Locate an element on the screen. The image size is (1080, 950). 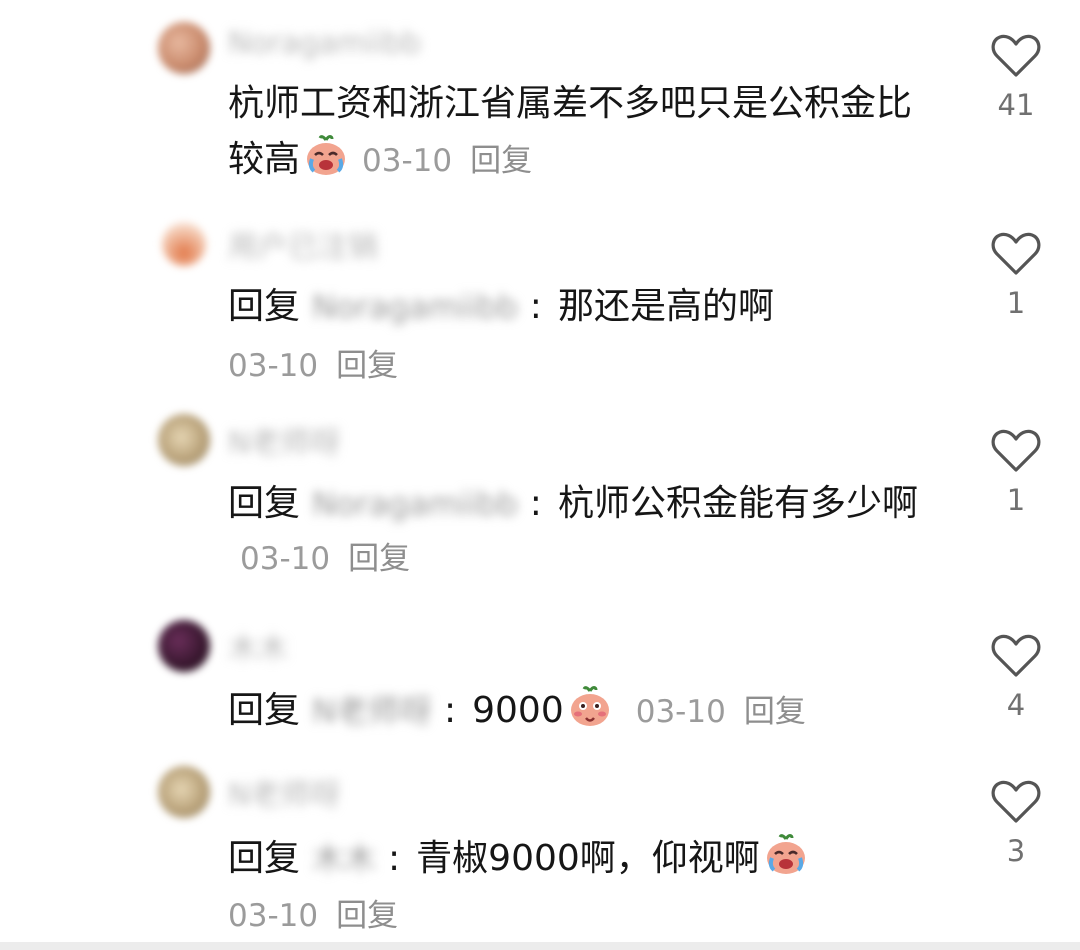
like-button: 3 is located at coordinates (1016, 823).